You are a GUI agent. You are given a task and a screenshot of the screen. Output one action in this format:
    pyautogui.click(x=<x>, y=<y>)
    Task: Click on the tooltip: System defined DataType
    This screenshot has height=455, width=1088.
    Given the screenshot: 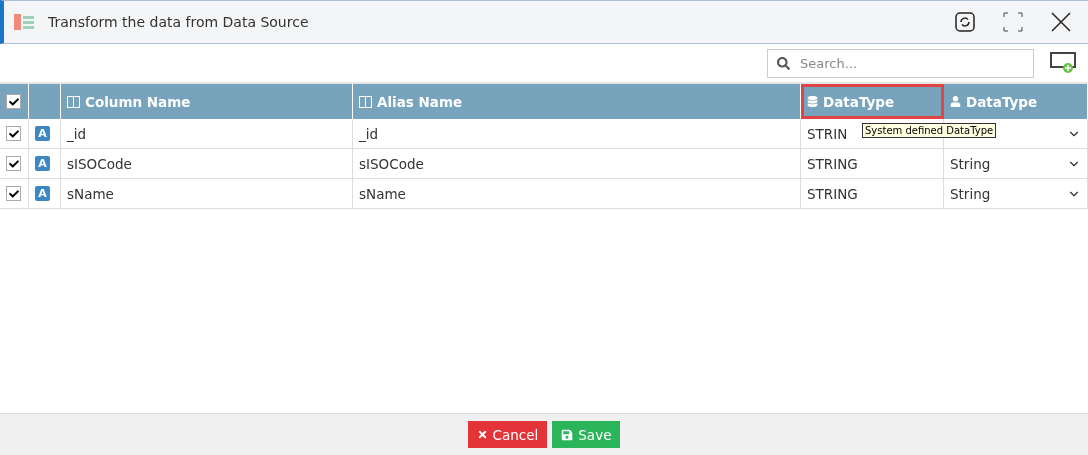 What is the action you would take?
    pyautogui.click(x=929, y=130)
    